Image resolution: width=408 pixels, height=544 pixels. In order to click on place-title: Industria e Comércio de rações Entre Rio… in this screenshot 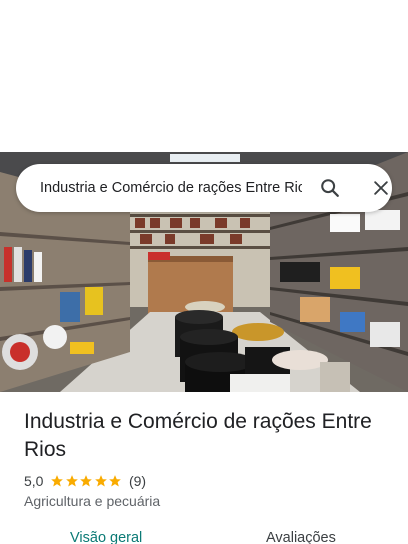, I will do `click(198, 435)`.